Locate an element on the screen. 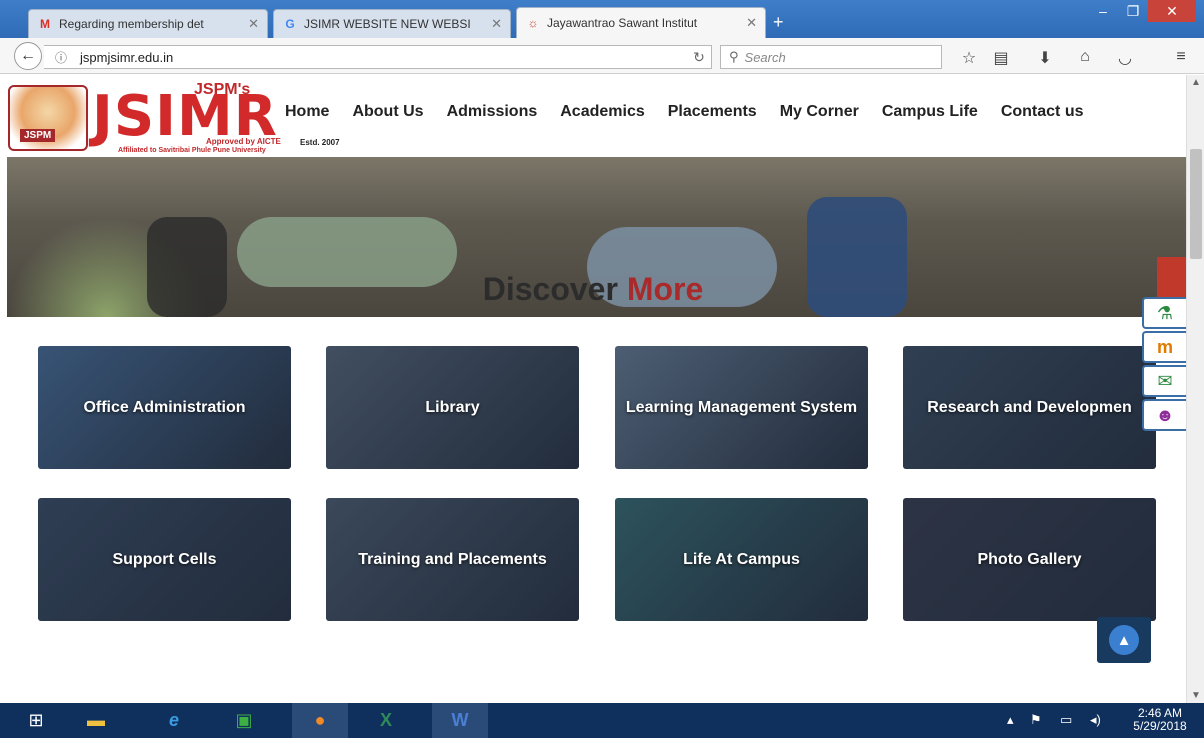 This screenshot has height=738, width=1204. tab-title: JSIMR WEBSITE NEW WEBSI is located at coordinates (387, 24).